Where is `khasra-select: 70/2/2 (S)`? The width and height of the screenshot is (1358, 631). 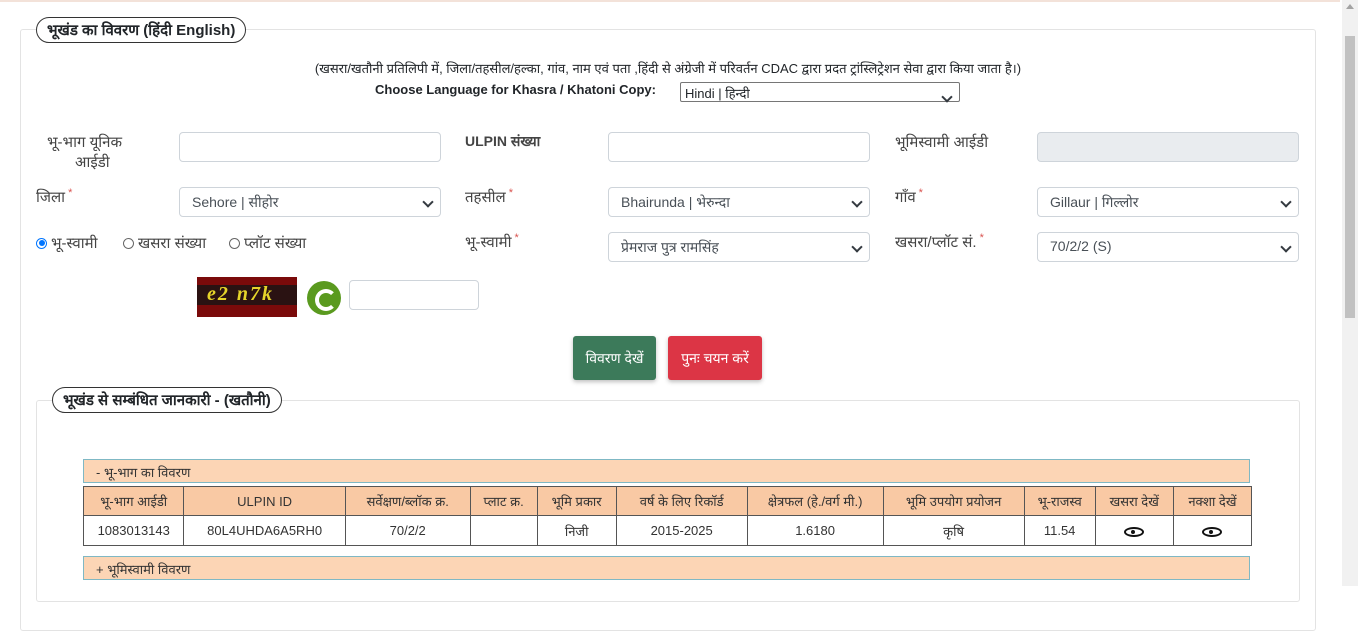
khasra-select: 70/2/2 (S) is located at coordinates (1168, 247).